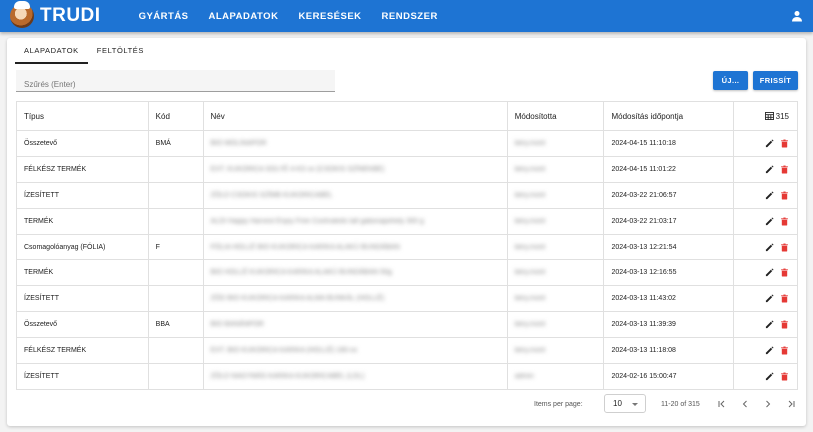 Image resolution: width=813 pixels, height=432 pixels. I want to click on column-settings: 315, so click(765, 116).